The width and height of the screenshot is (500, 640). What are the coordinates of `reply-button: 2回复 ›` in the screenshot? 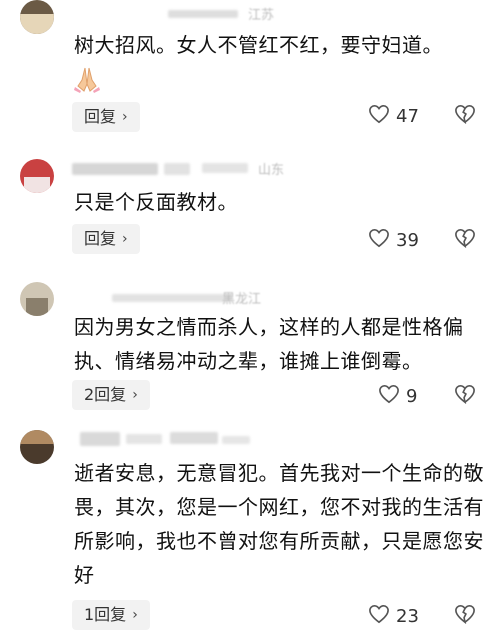 It's located at (111, 395).